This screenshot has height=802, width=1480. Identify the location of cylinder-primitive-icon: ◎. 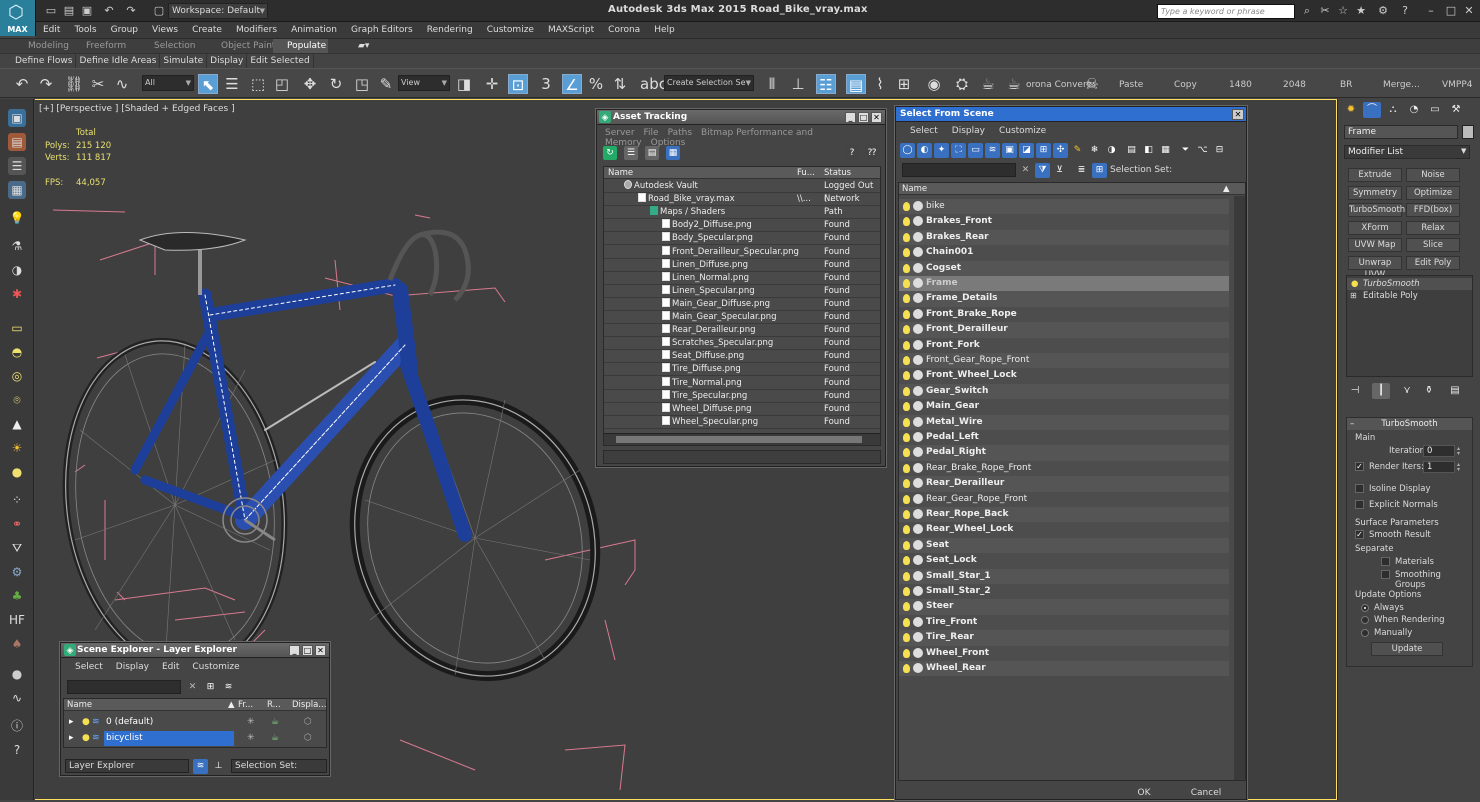
(17, 376).